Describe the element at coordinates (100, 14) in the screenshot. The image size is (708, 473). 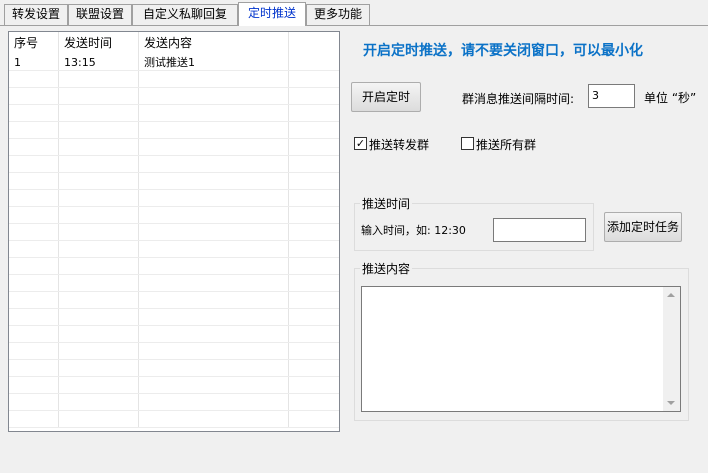
I see `tab-alliance-settings: 联盟设置` at that location.